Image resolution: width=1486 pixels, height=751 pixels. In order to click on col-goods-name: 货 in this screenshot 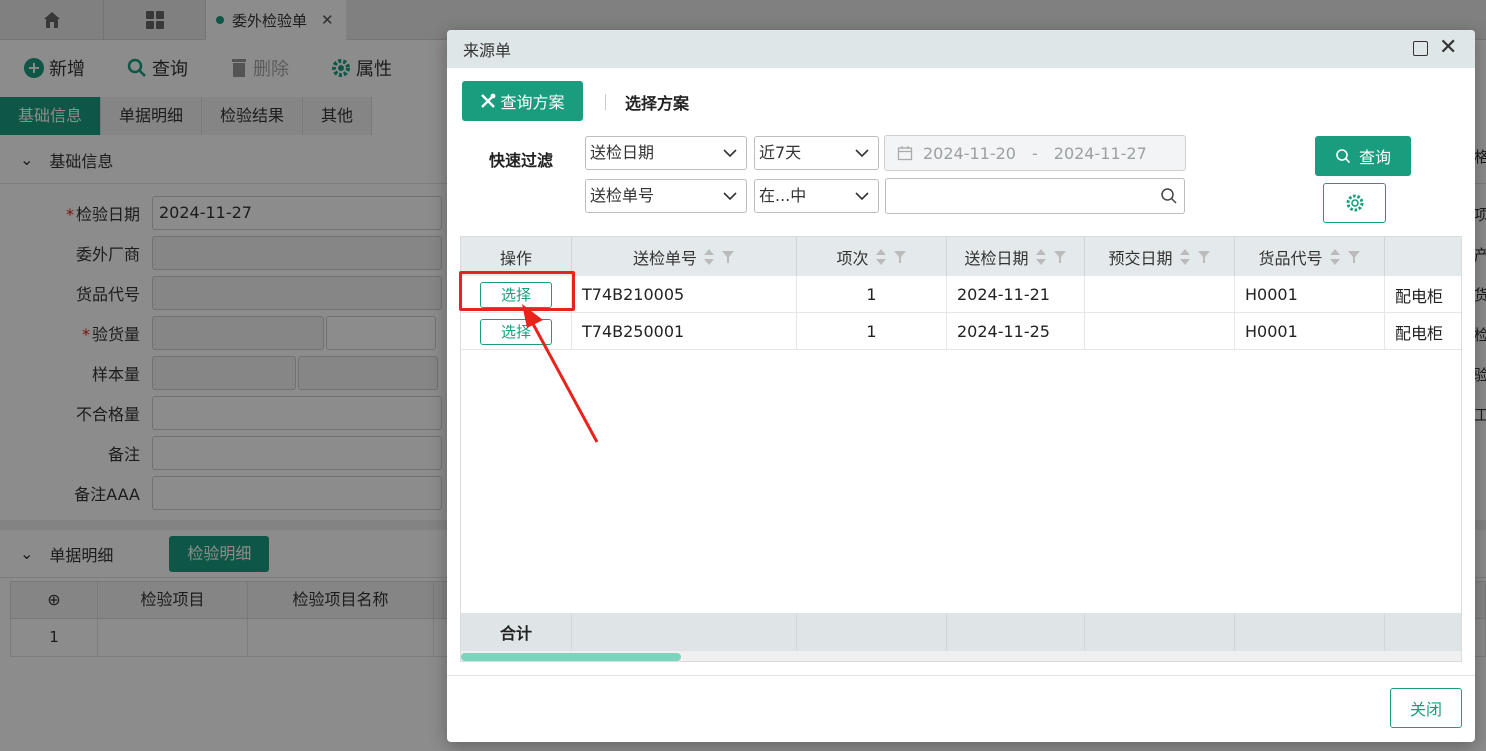, I will do `click(1423, 256)`.